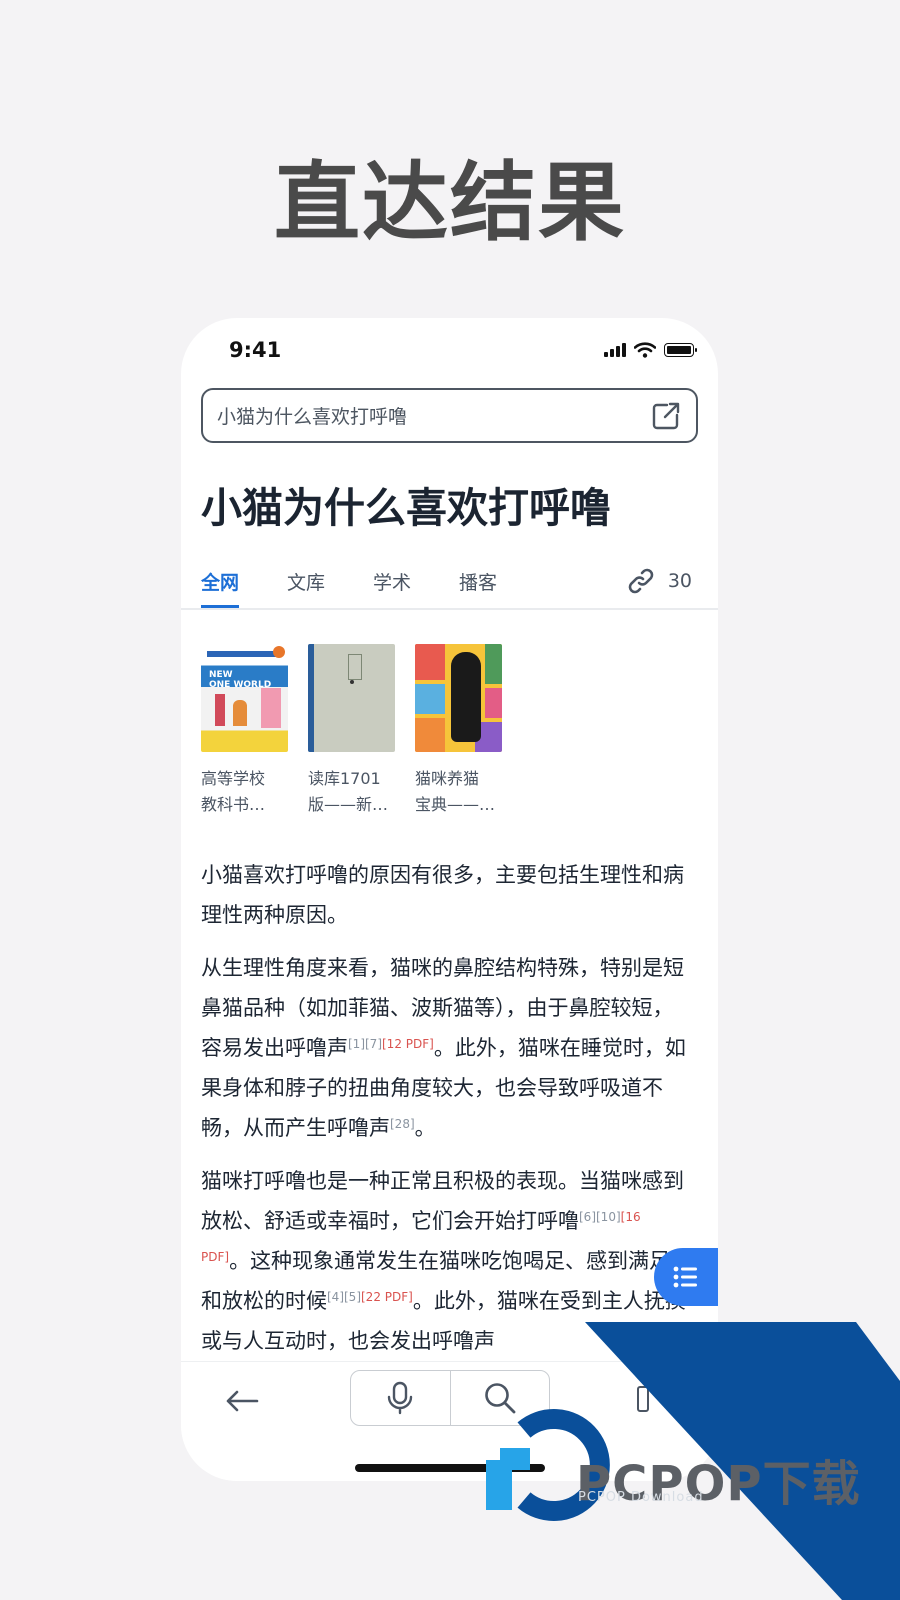 Image resolution: width=900 pixels, height=1600 pixels. Describe the element at coordinates (450, 1468) in the screenshot. I see `home-indicator` at that location.